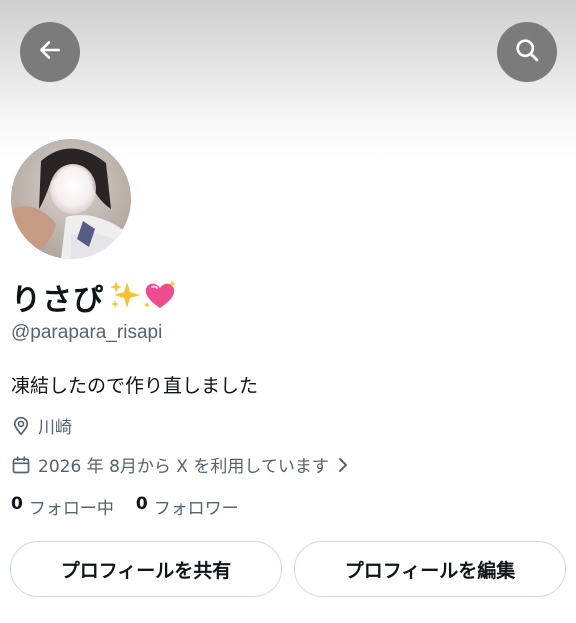 The image size is (576, 623). I want to click on avatar, so click(71, 199).